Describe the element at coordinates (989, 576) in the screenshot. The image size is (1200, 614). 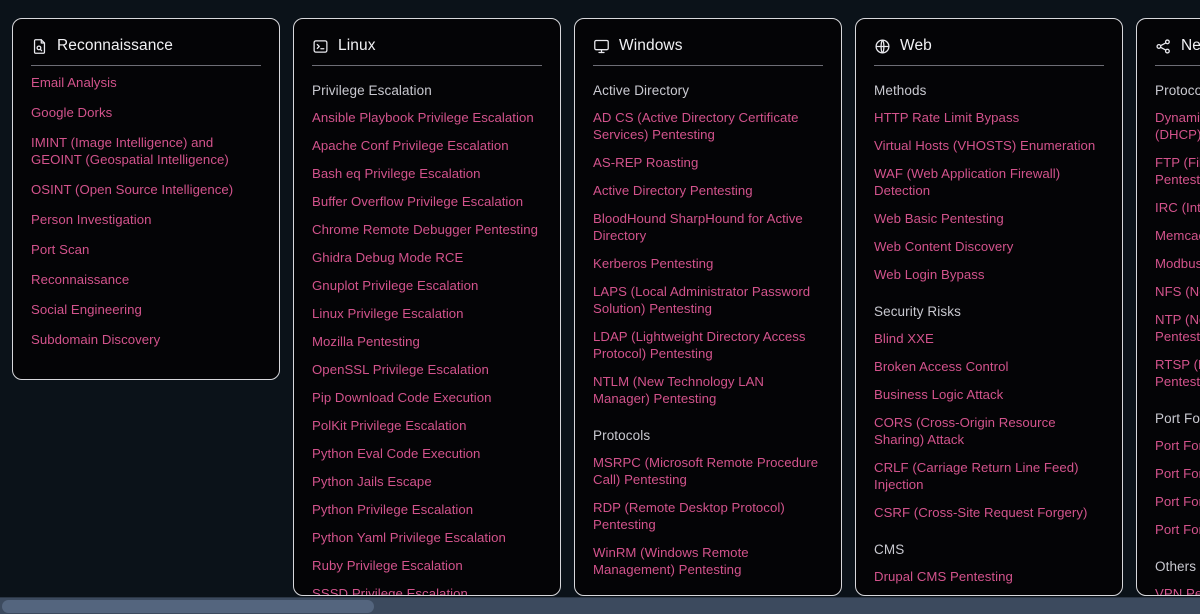
I see `topic-link: Drupal CMS Pentesting` at that location.